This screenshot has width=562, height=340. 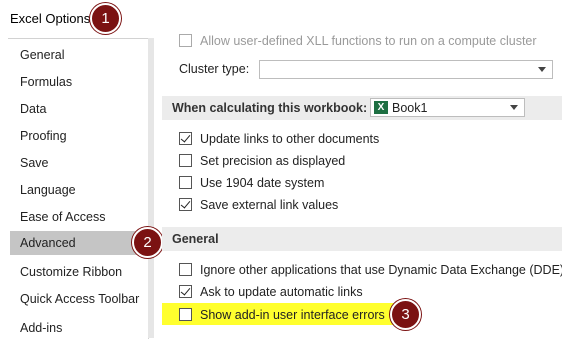 I want to click on sidebar-item-add-ins: Add-ins, so click(x=78, y=328).